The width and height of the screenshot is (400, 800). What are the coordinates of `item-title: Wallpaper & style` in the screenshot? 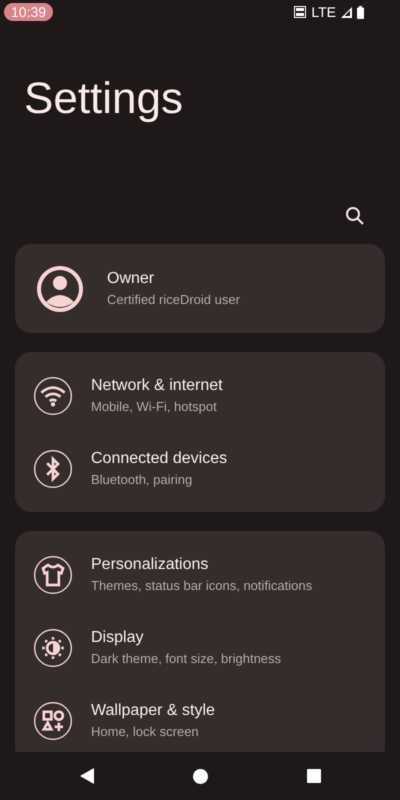 It's located at (153, 711).